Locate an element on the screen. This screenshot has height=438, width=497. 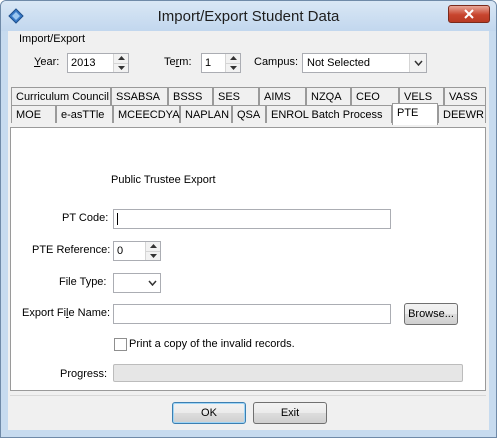
campus-dropdown-arrow-icon is located at coordinates (417, 63).